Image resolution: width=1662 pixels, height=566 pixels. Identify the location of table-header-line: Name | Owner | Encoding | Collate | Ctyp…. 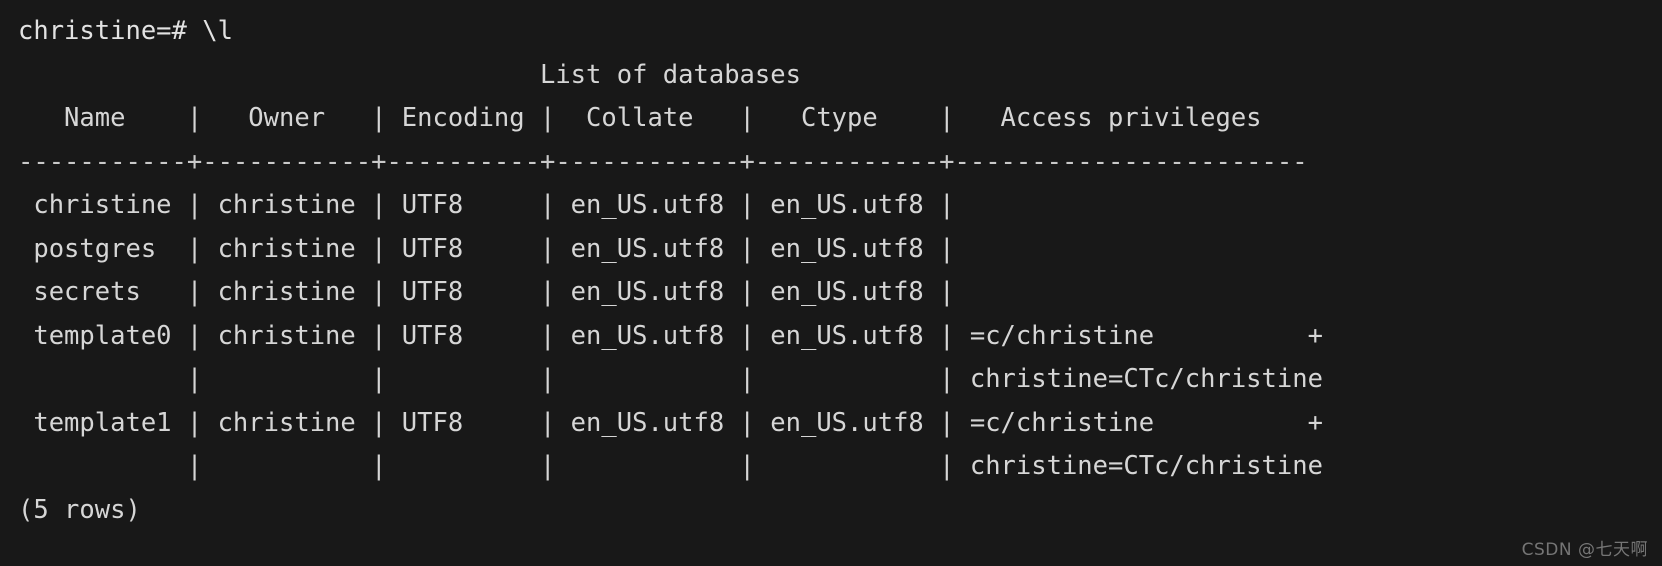
(663, 118).